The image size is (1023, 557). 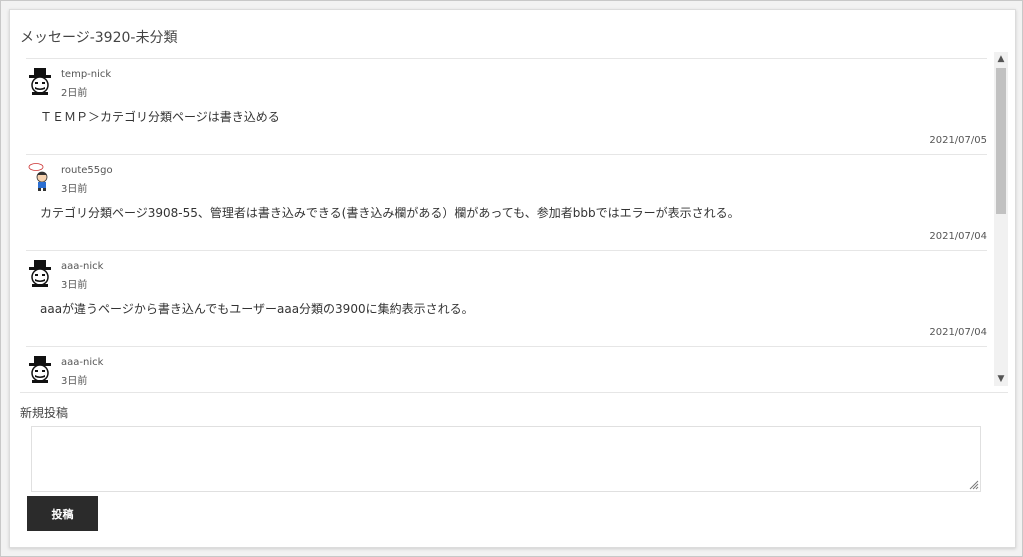 What do you see at coordinates (87, 170) in the screenshot?
I see `message-author: route55go` at bounding box center [87, 170].